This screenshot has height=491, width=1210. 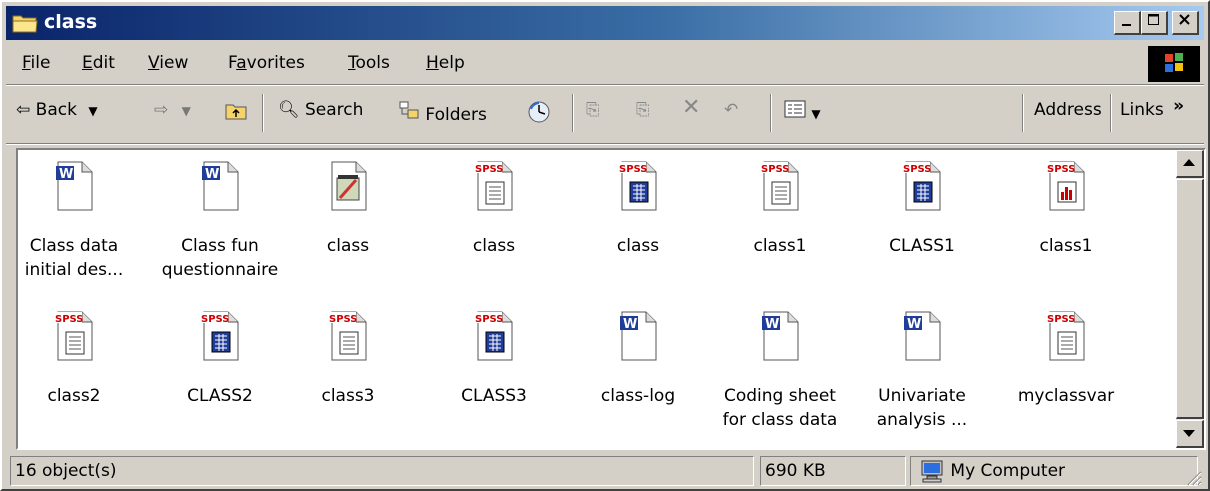 I want to click on arrow-down-icon, so click(x=1189, y=433).